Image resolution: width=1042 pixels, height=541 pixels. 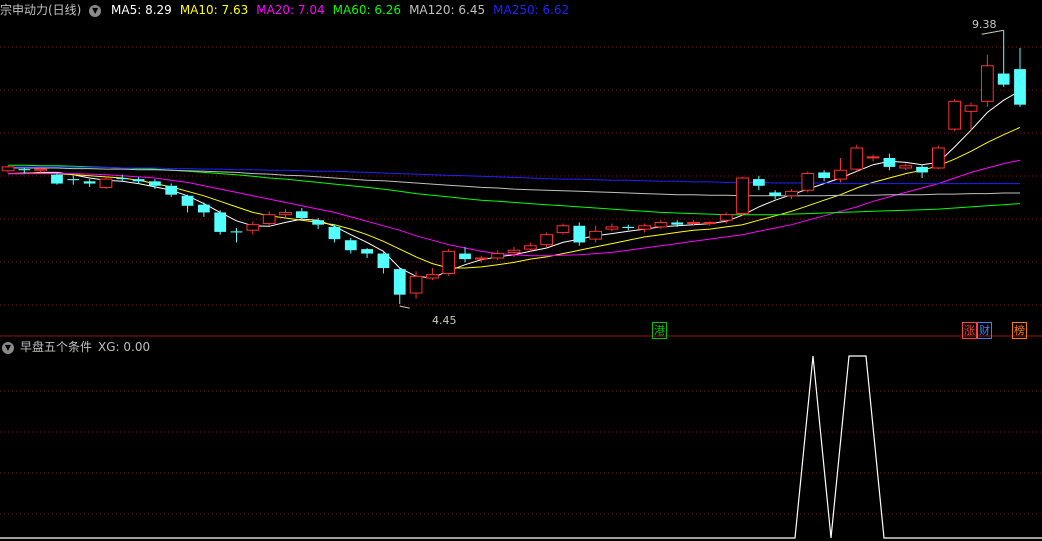 What do you see at coordinates (984, 24) in the screenshot?
I see `high-price-label: 9.38` at bounding box center [984, 24].